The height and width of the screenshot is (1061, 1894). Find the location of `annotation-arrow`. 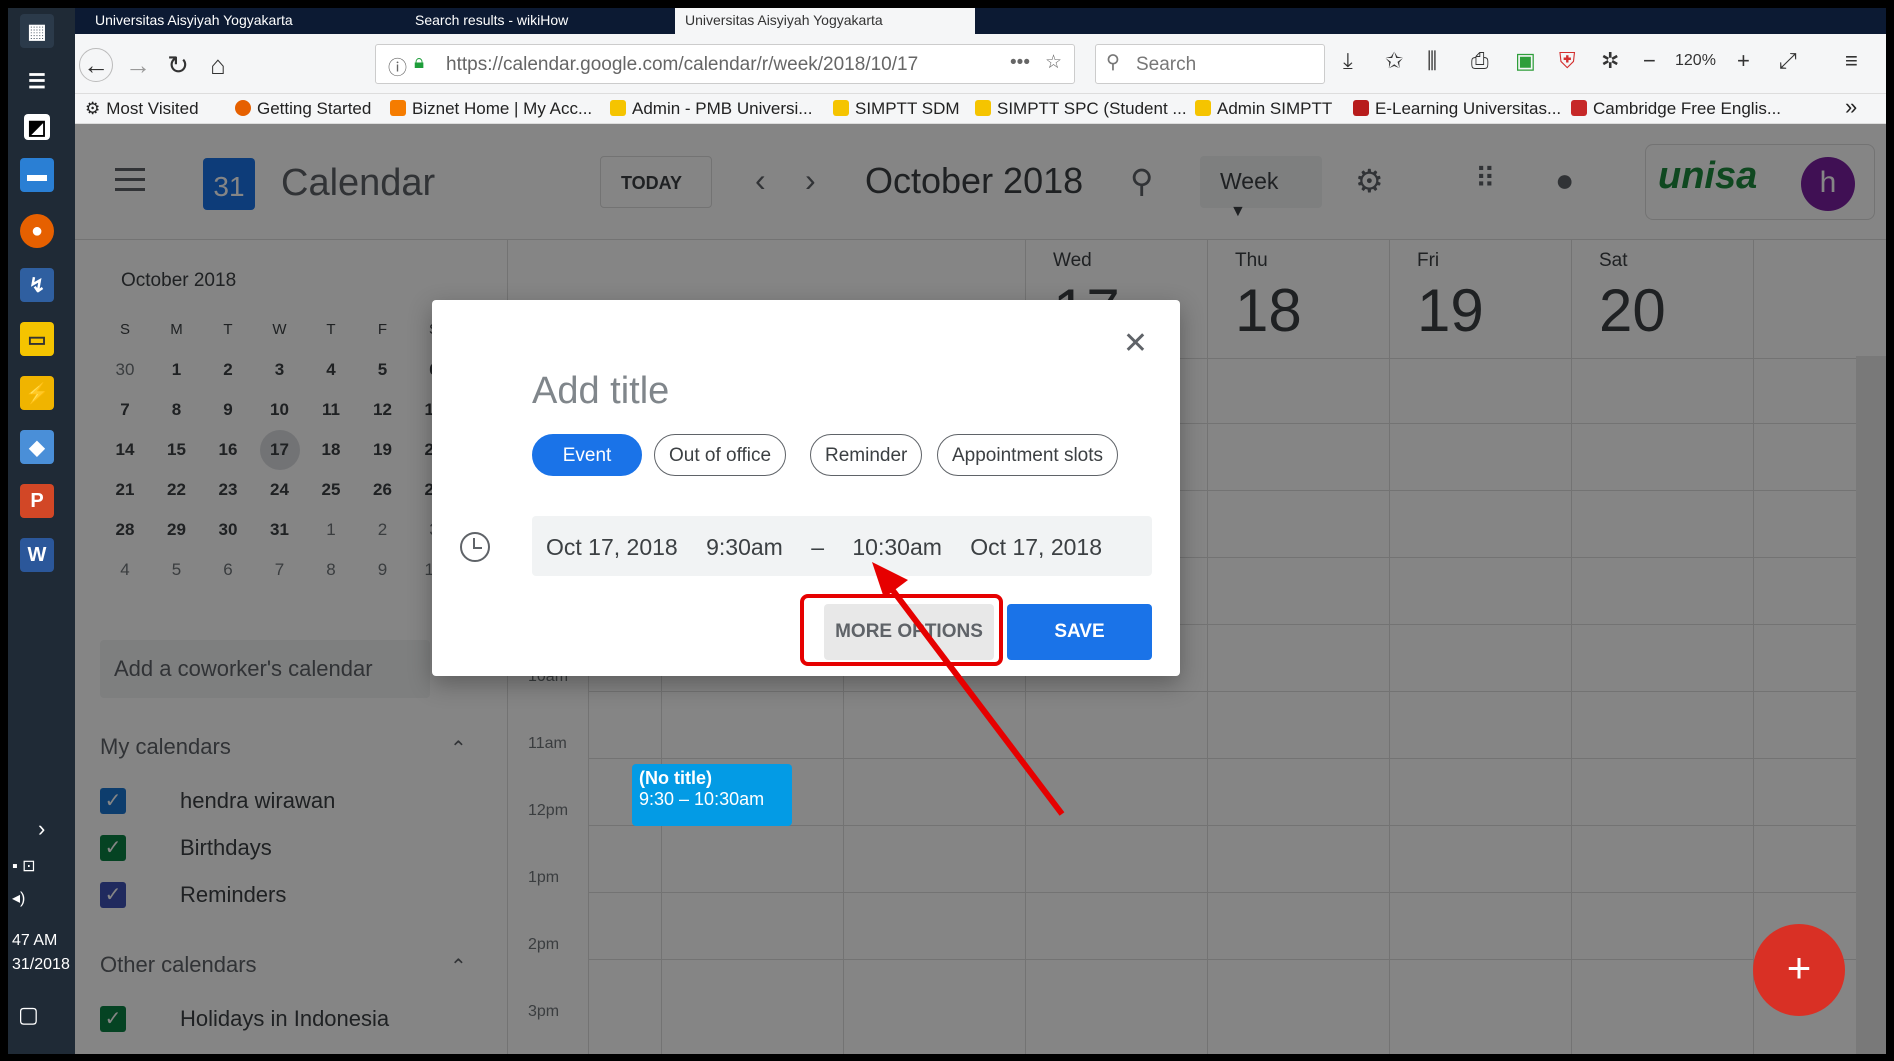

annotation-arrow is located at coordinates (968, 689).